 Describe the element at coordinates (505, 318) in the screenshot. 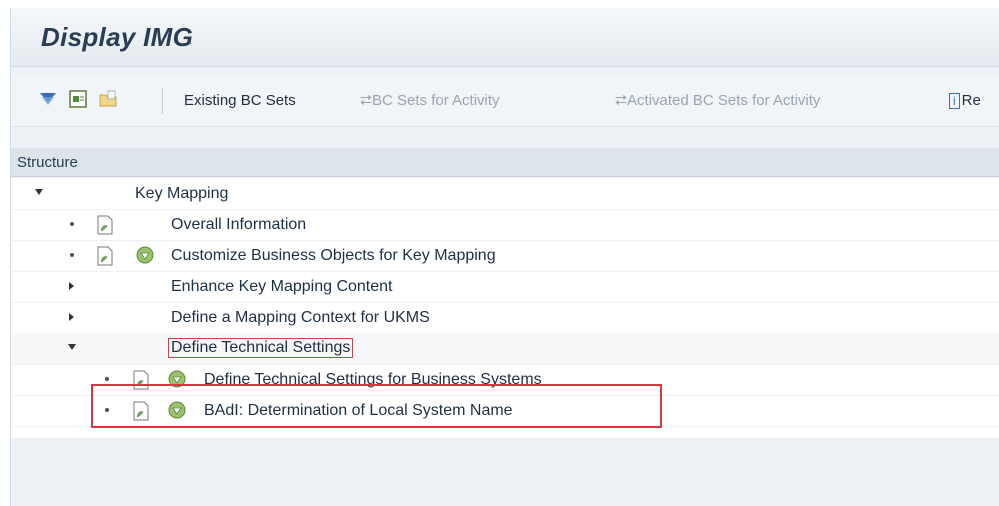

I see `tree-row-define-mapping-context: Define a Mapping Context for UKMS` at that location.